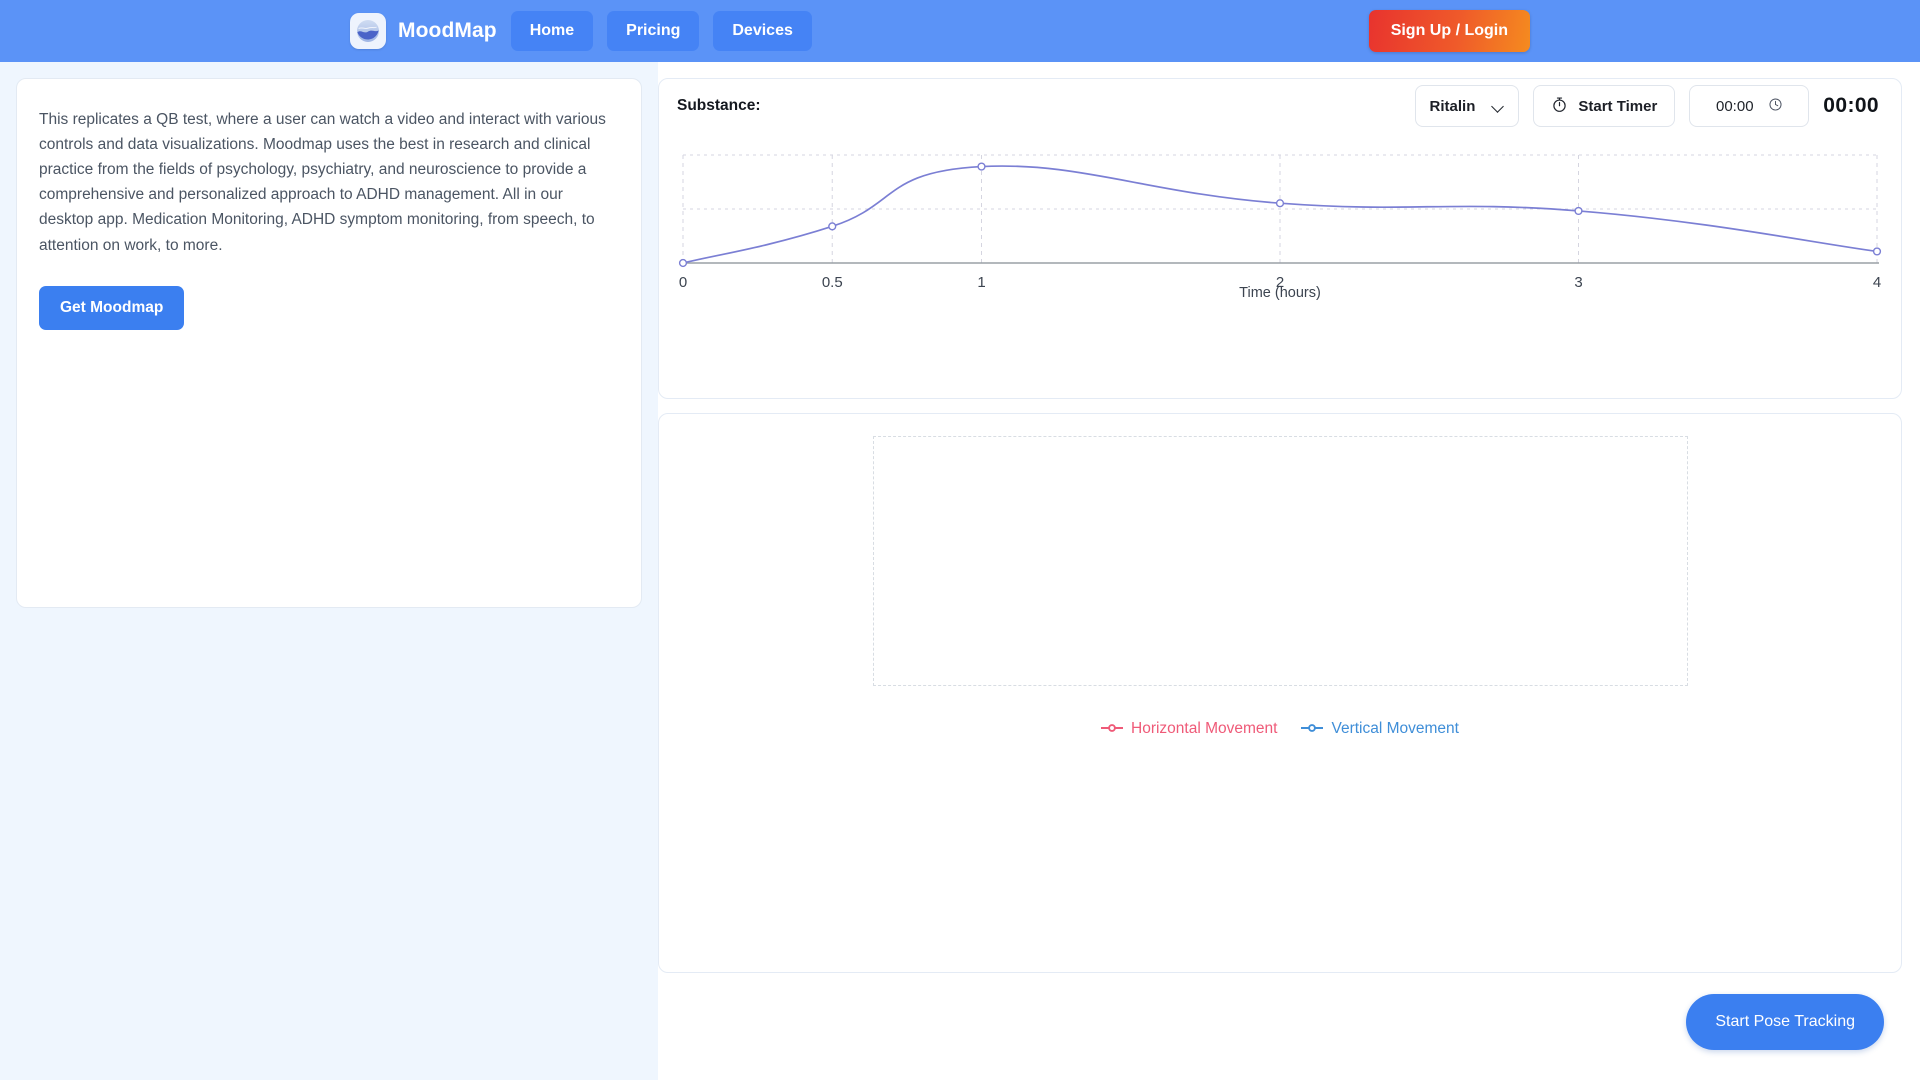  Describe the element at coordinates (368, 31) in the screenshot. I see `moodmap-wave-circle-icon` at that location.